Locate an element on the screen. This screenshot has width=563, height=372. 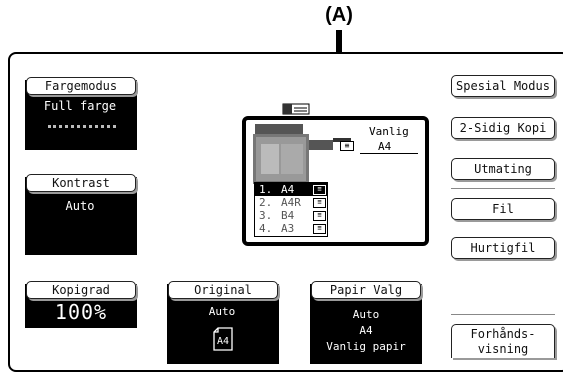
contrast-value: Auto is located at coordinates (80, 206).